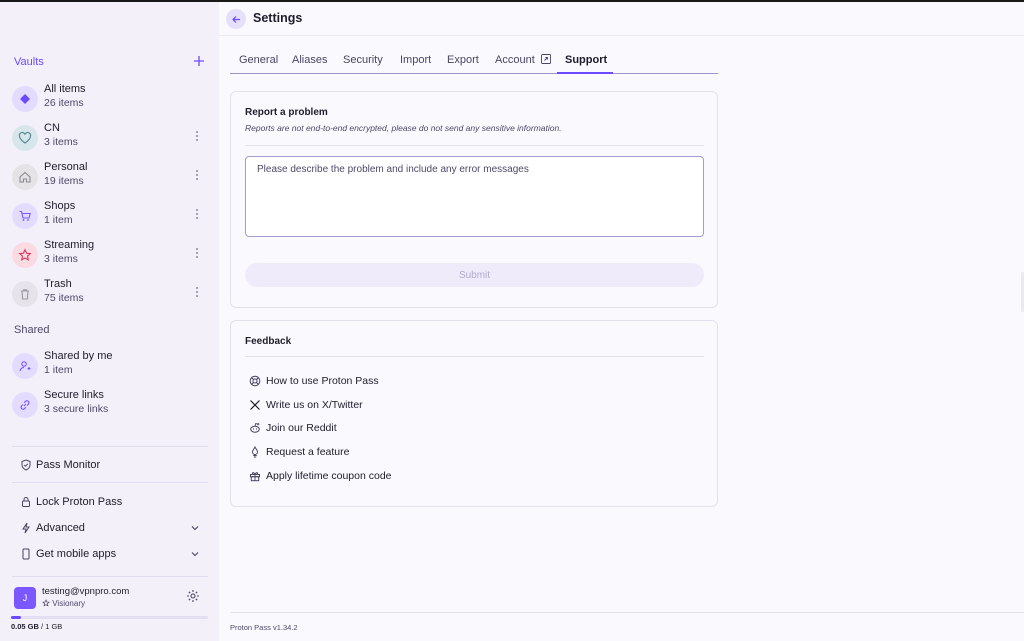 This screenshot has height=641, width=1024. What do you see at coordinates (112, 406) in the screenshot?
I see `secure-links: Secure links 3 secure links` at bounding box center [112, 406].